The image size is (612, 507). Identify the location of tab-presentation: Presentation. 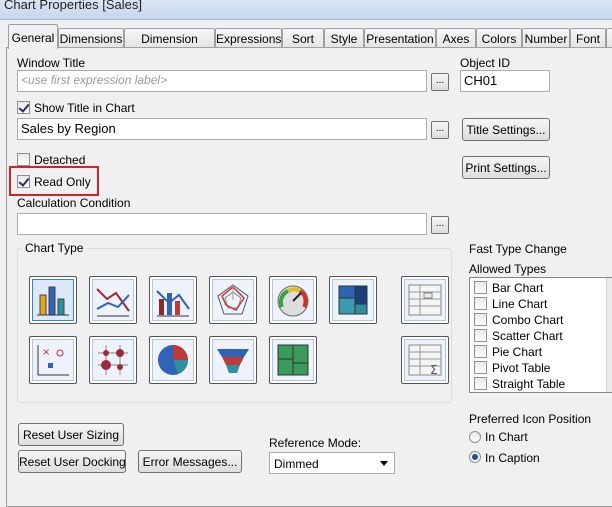
(400, 38).